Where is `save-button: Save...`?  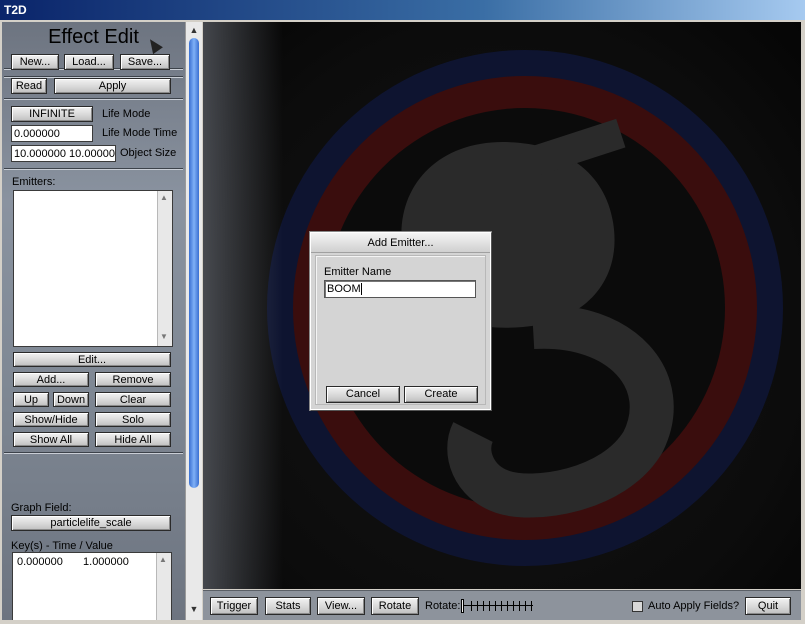
save-button: Save... is located at coordinates (145, 62).